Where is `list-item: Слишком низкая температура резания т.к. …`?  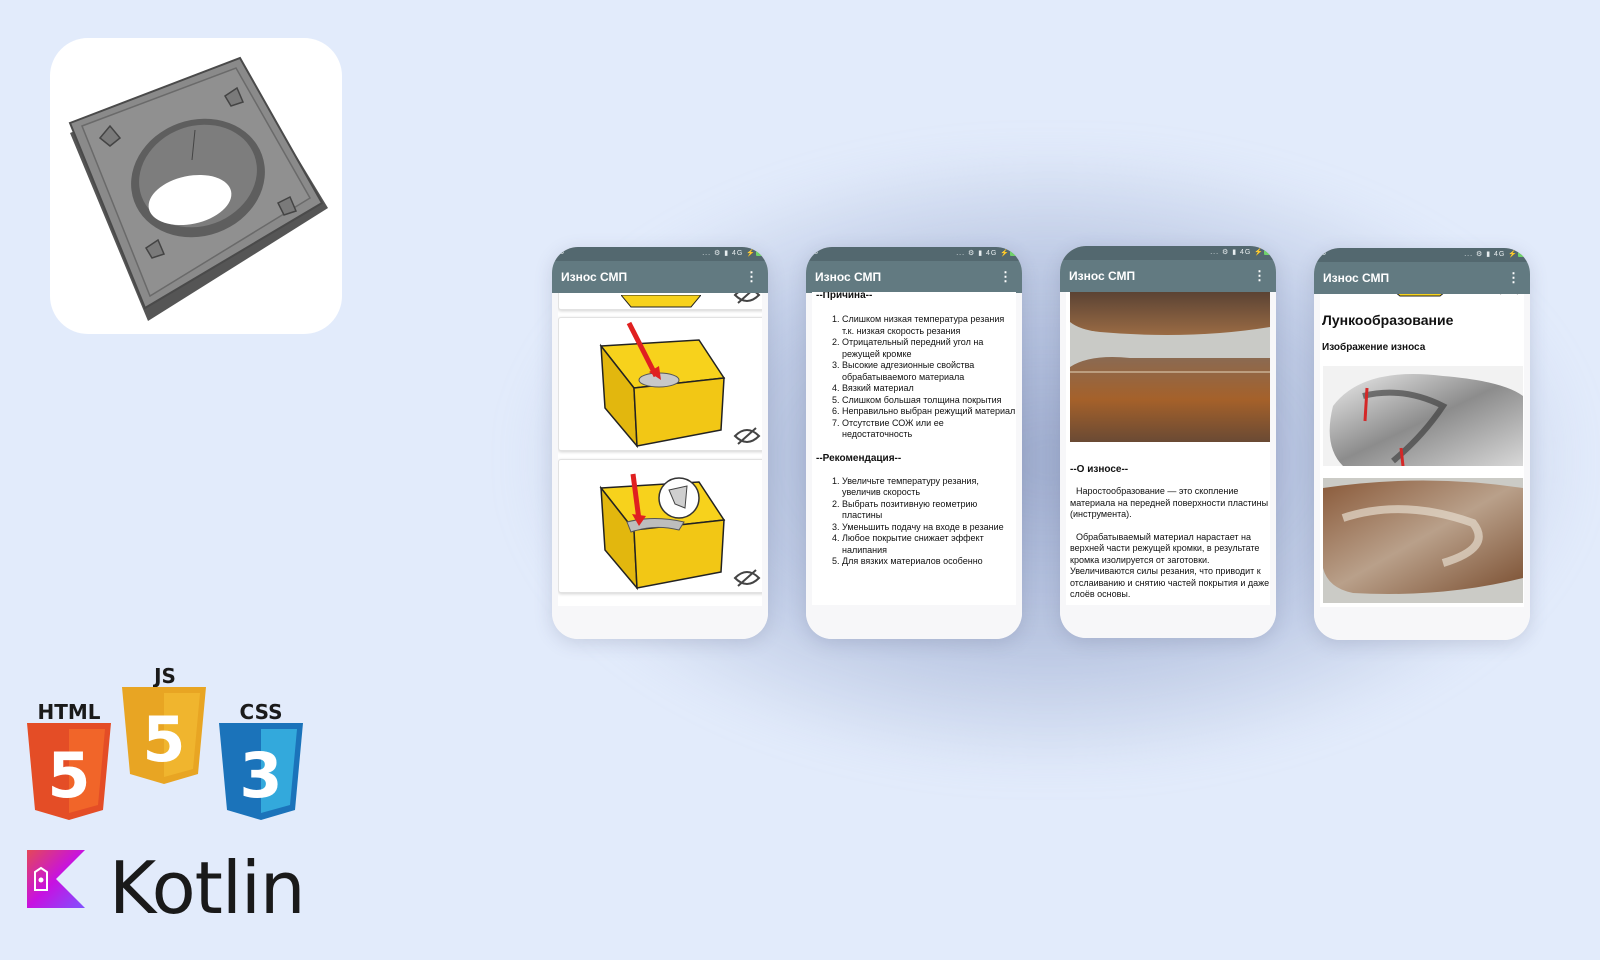 list-item: Слишком низкая температура резания т.к. … is located at coordinates (929, 325).